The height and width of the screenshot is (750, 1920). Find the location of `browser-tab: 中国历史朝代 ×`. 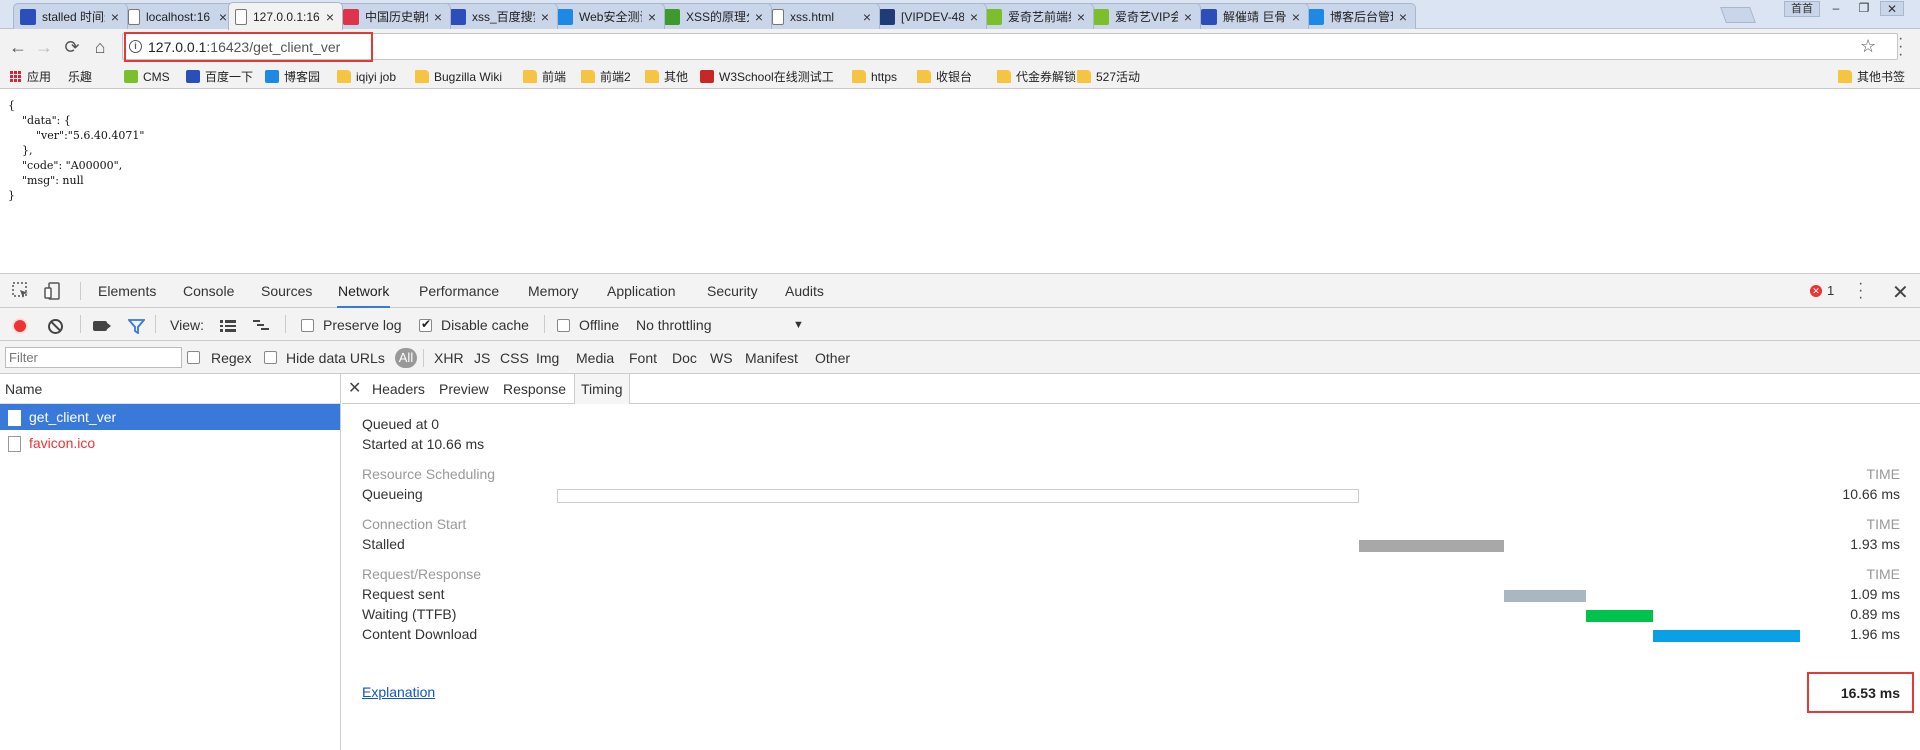

browser-tab: 中国历史朝代 × is located at coordinates (393, 16).